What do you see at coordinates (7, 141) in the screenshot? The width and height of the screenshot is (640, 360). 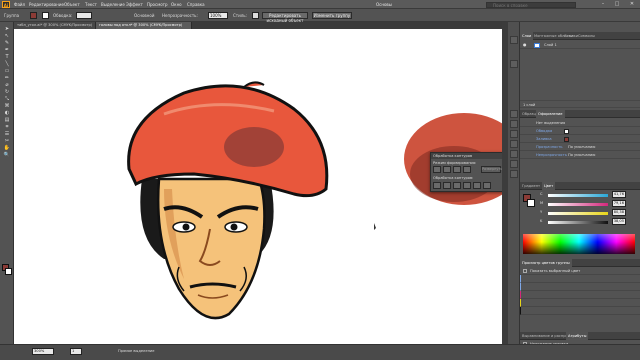 I see `scissors-tool-icon: ✂` at bounding box center [7, 141].